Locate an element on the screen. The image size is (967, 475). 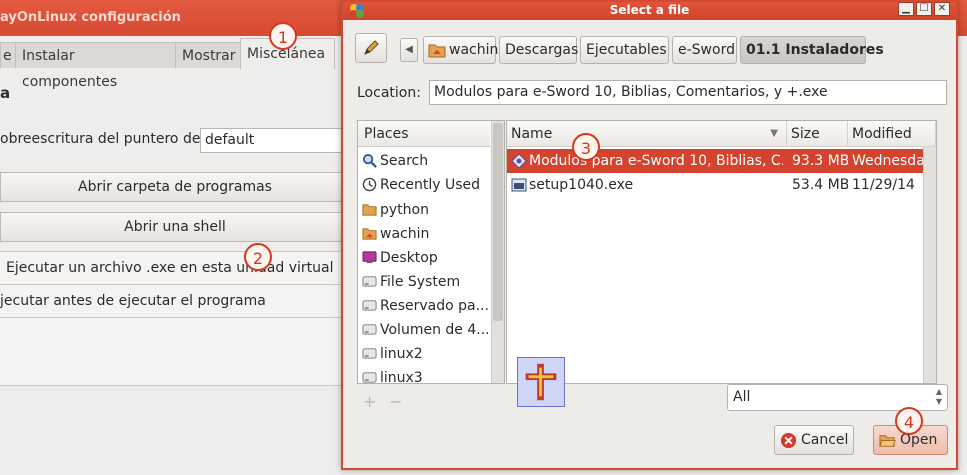
dialog-titlebar: Select a file ▁ ☐ ✕ is located at coordinates (649, 11).